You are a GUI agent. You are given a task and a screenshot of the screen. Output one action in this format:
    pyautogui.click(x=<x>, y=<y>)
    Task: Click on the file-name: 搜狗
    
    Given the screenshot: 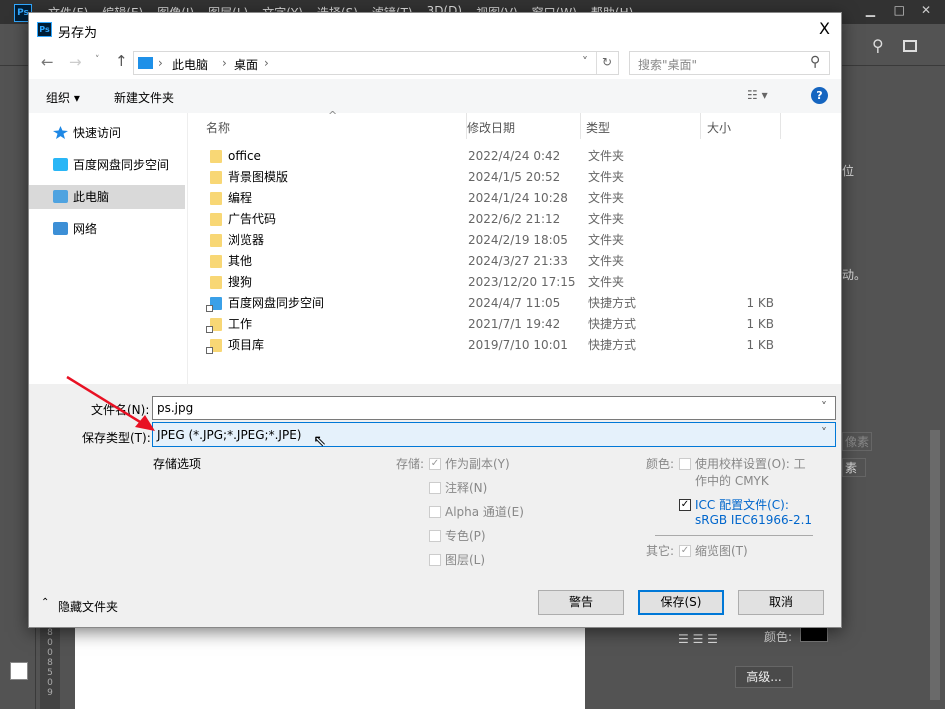 What is the action you would take?
    pyautogui.click(x=240, y=282)
    